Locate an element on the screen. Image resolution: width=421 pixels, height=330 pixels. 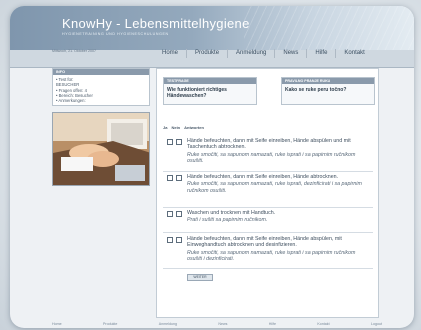
next-button: WEITER is located at coordinates (200, 277).